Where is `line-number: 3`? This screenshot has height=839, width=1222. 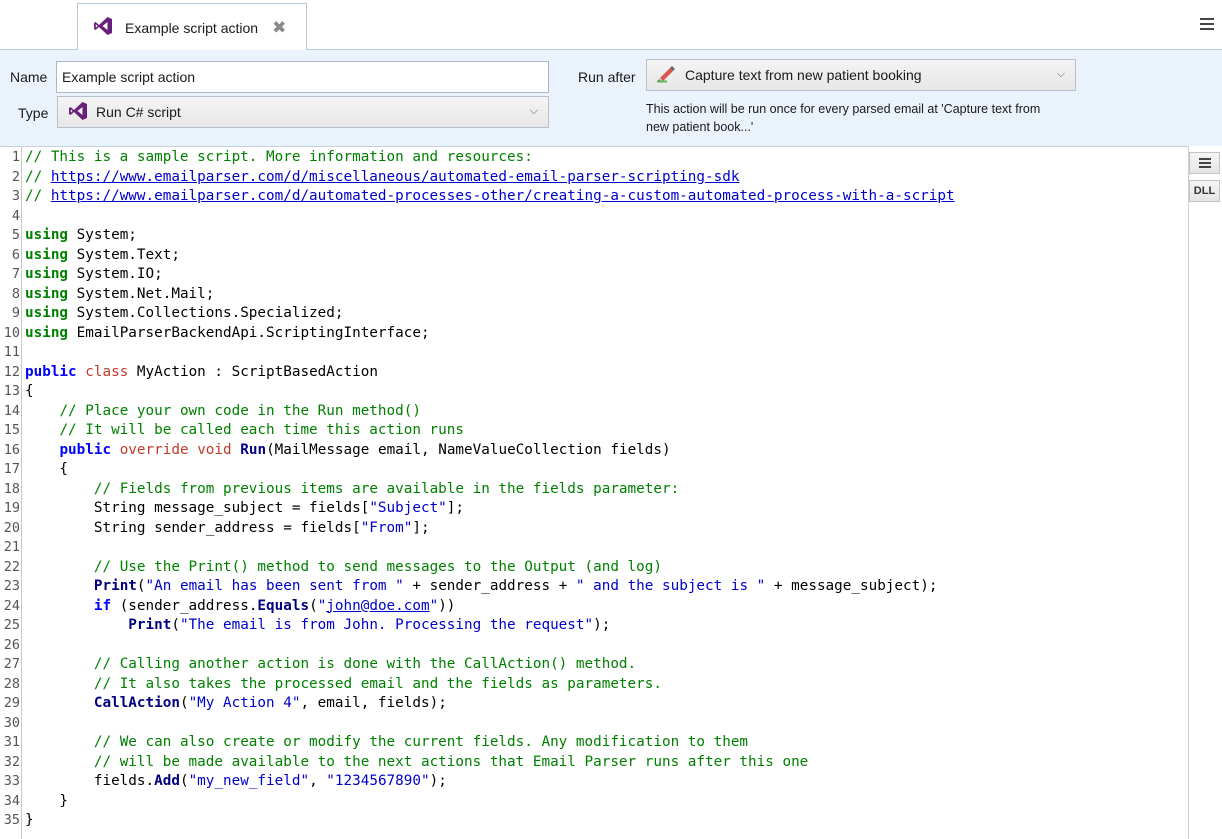 line-number: 3 is located at coordinates (15, 196).